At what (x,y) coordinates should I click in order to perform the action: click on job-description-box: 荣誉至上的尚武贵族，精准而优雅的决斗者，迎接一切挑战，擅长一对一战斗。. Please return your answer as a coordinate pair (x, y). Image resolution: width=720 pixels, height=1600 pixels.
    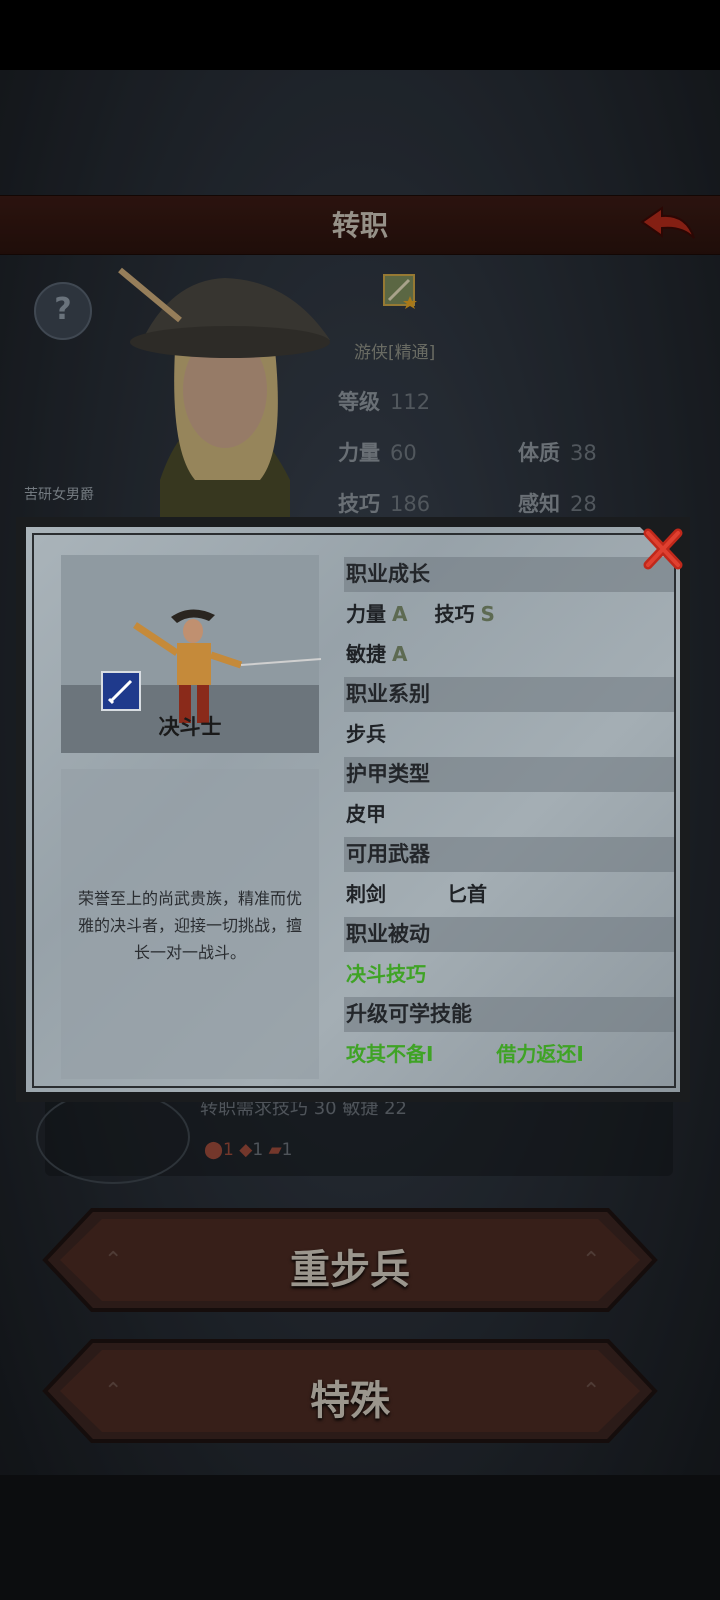
    Looking at the image, I should click on (190, 924).